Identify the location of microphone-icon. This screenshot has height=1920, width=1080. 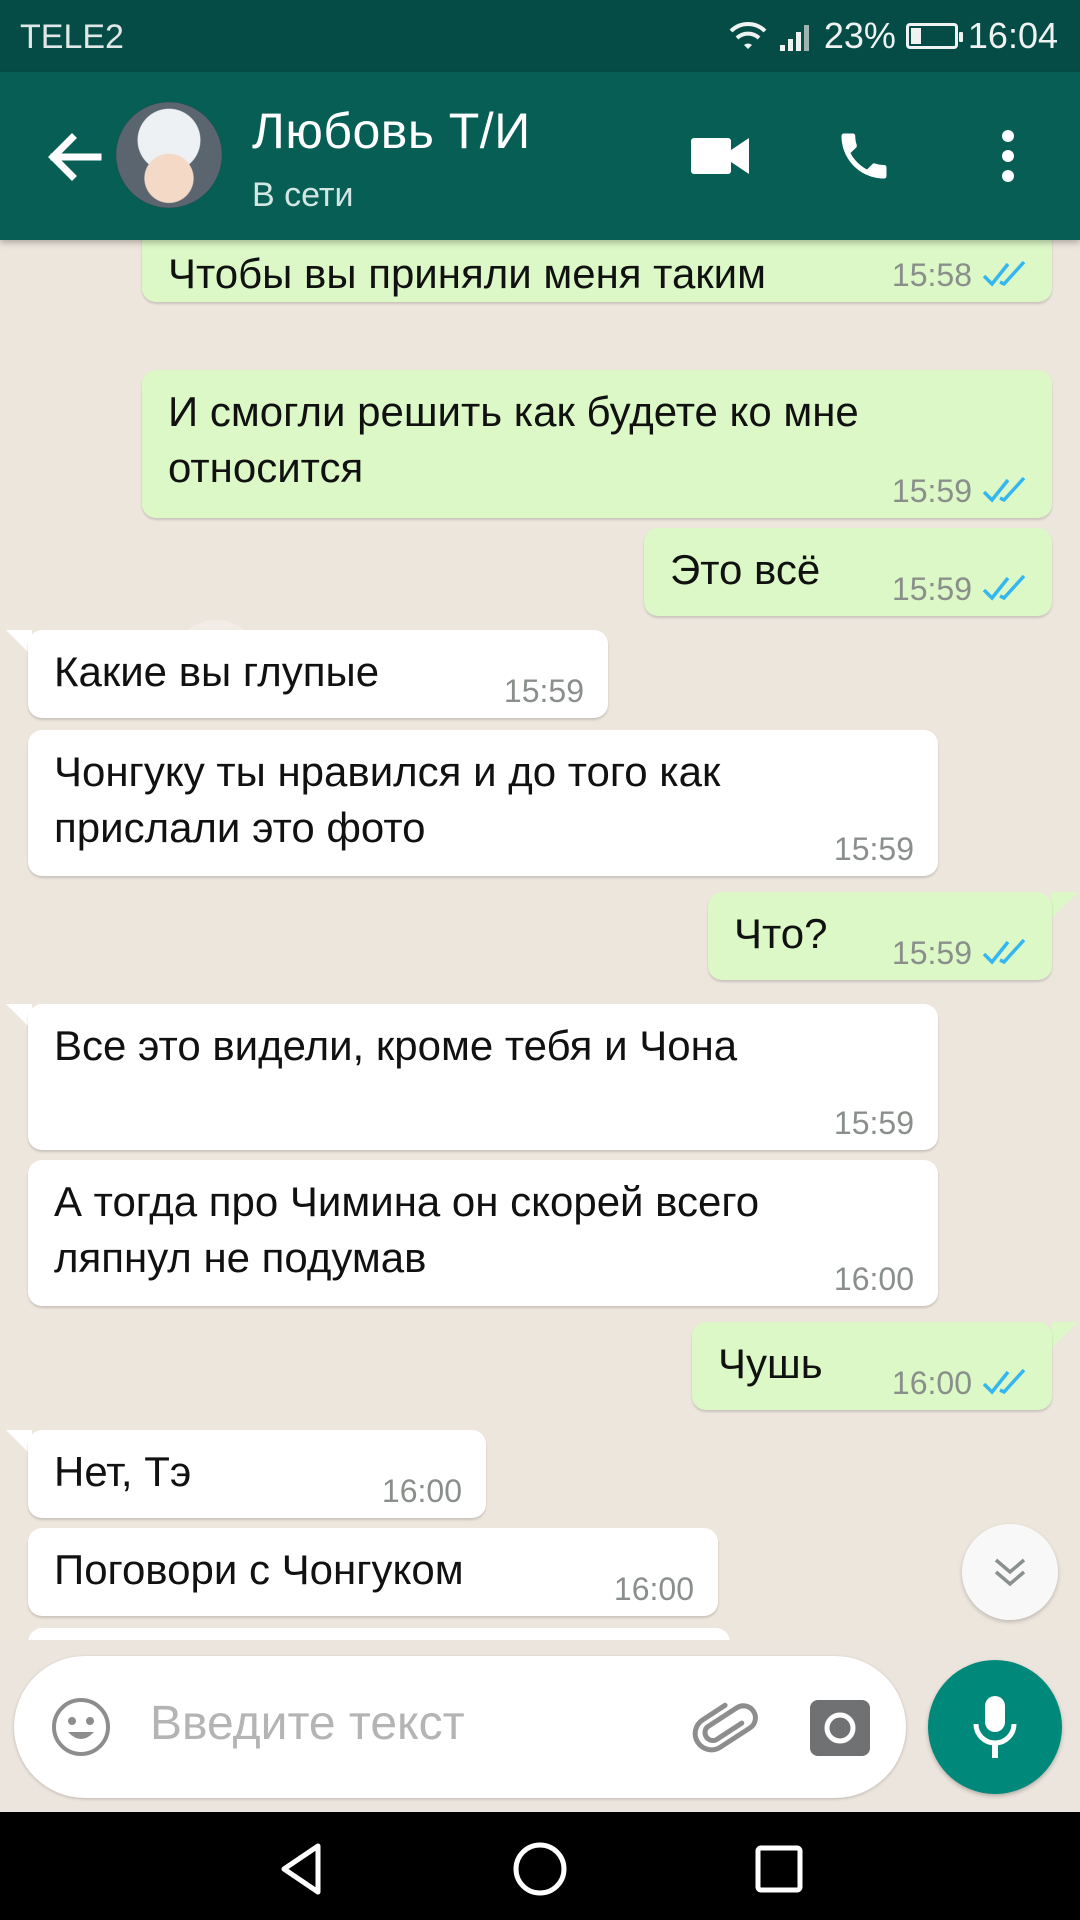
(995, 1727).